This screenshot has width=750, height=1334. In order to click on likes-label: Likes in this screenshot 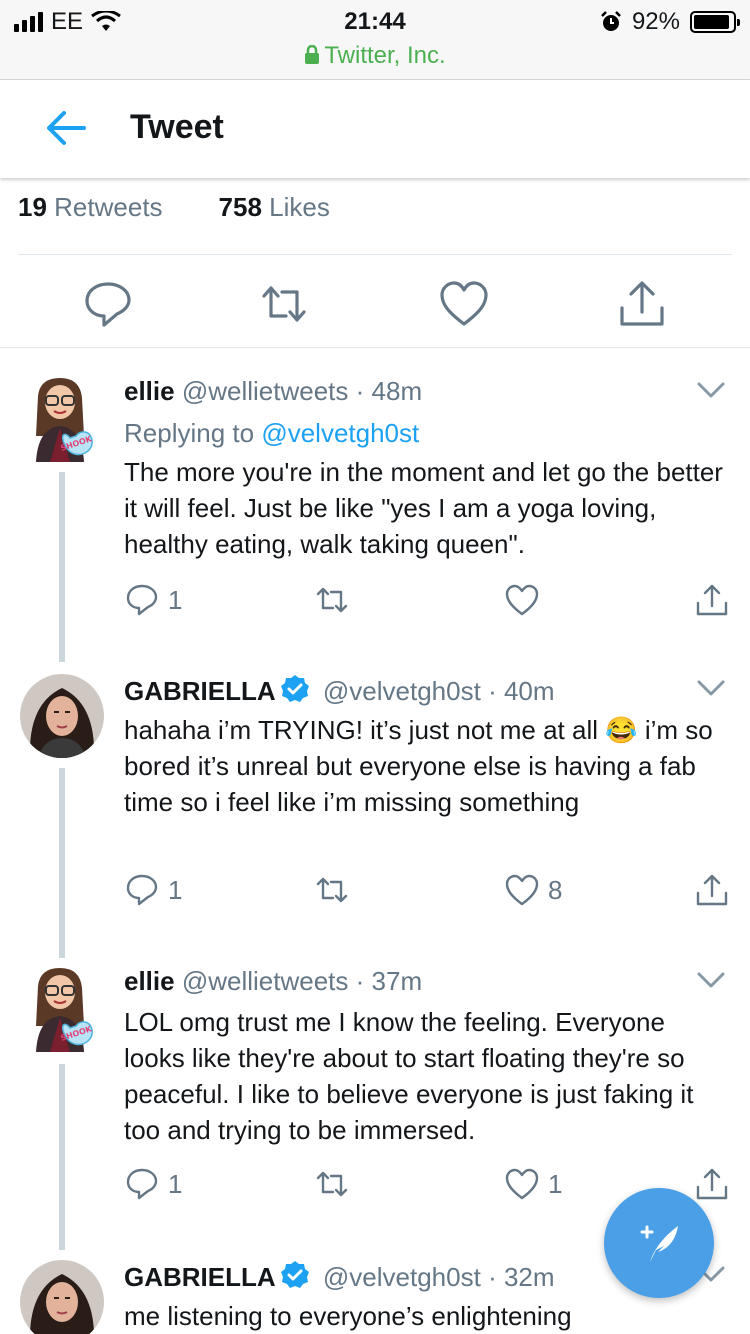, I will do `click(299, 207)`.